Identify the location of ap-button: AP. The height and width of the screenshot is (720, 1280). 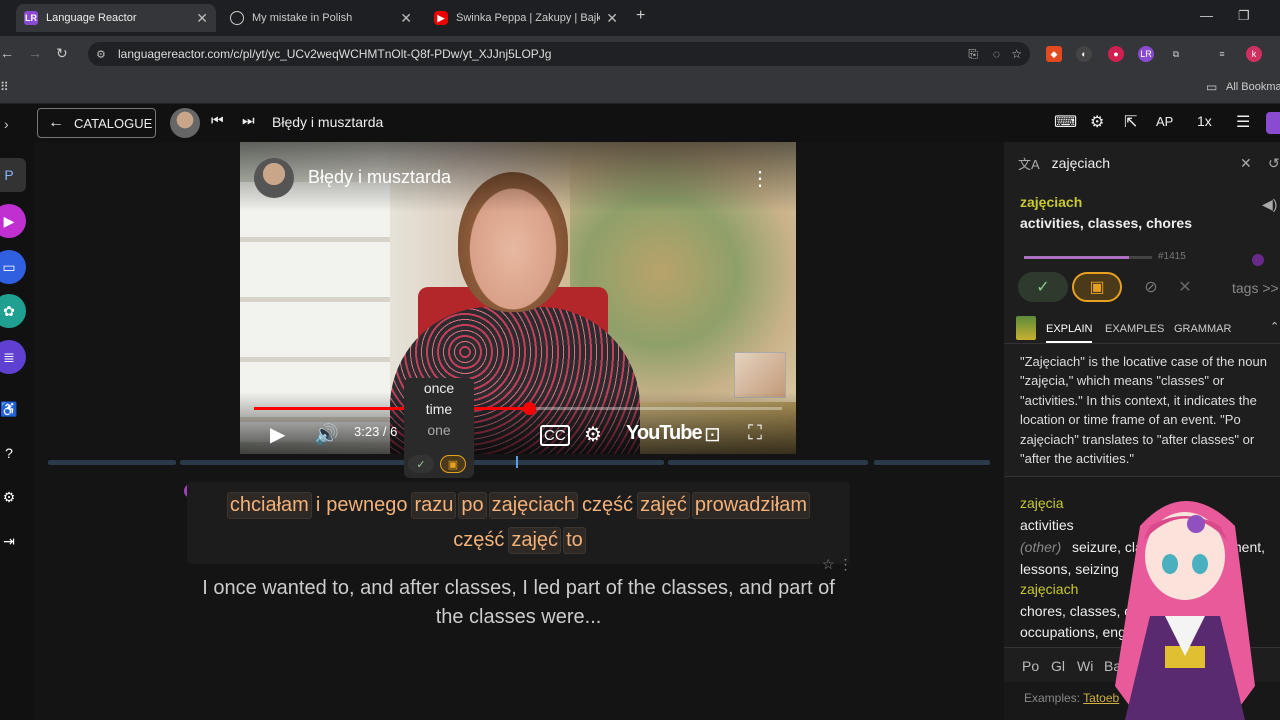
(1164, 121).